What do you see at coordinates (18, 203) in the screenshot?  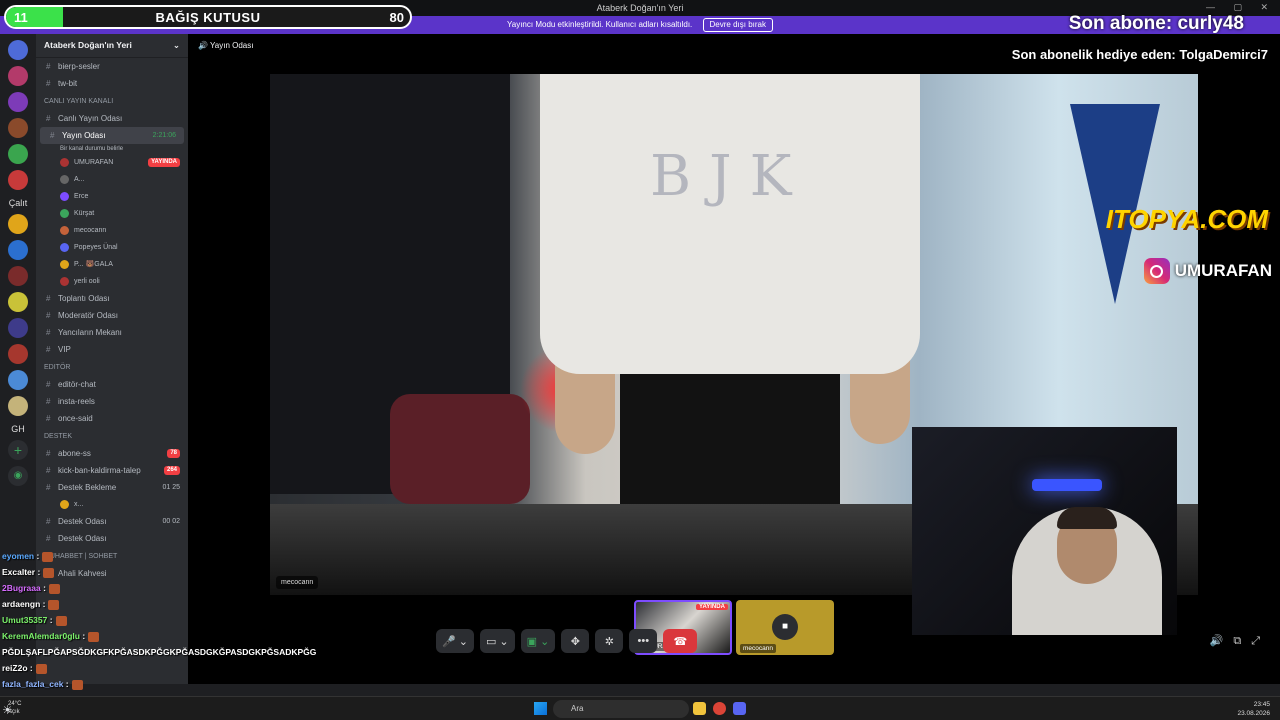 I see `server-label: Çalıt` at bounding box center [18, 203].